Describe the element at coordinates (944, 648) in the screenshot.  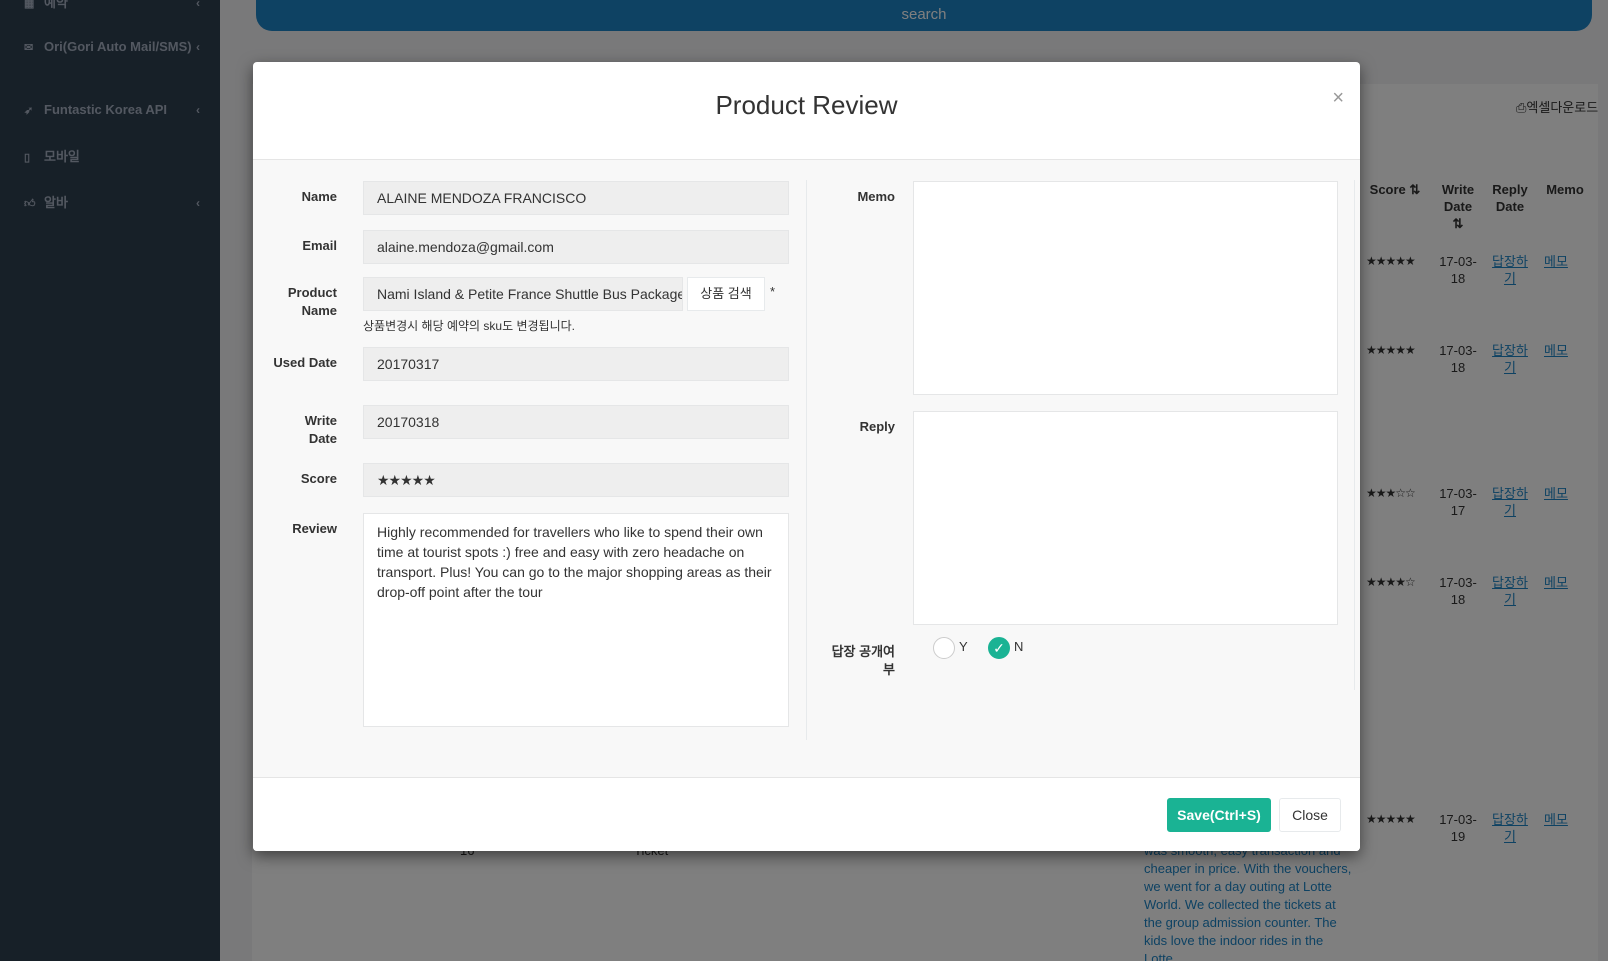
I see `radio-y` at that location.